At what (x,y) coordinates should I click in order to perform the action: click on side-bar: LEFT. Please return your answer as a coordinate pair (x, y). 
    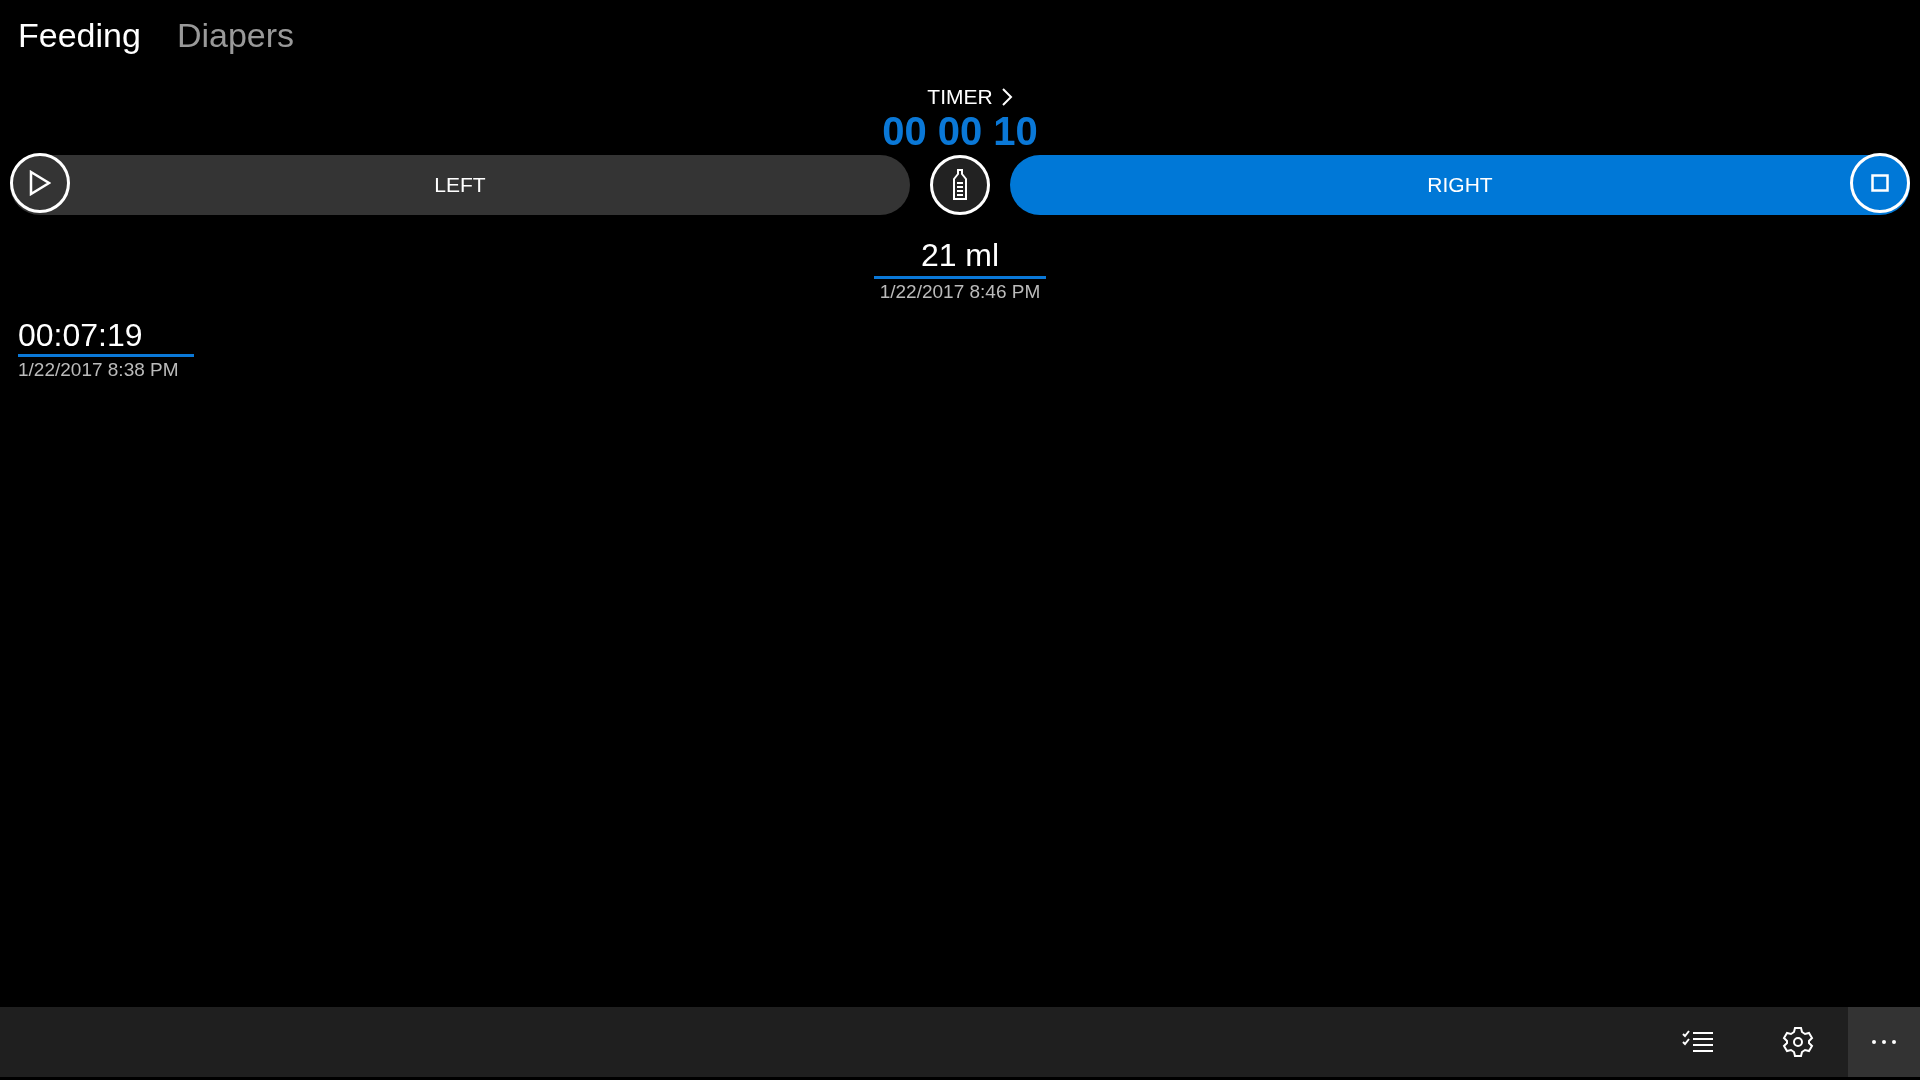
    Looking at the image, I should click on (460, 185).